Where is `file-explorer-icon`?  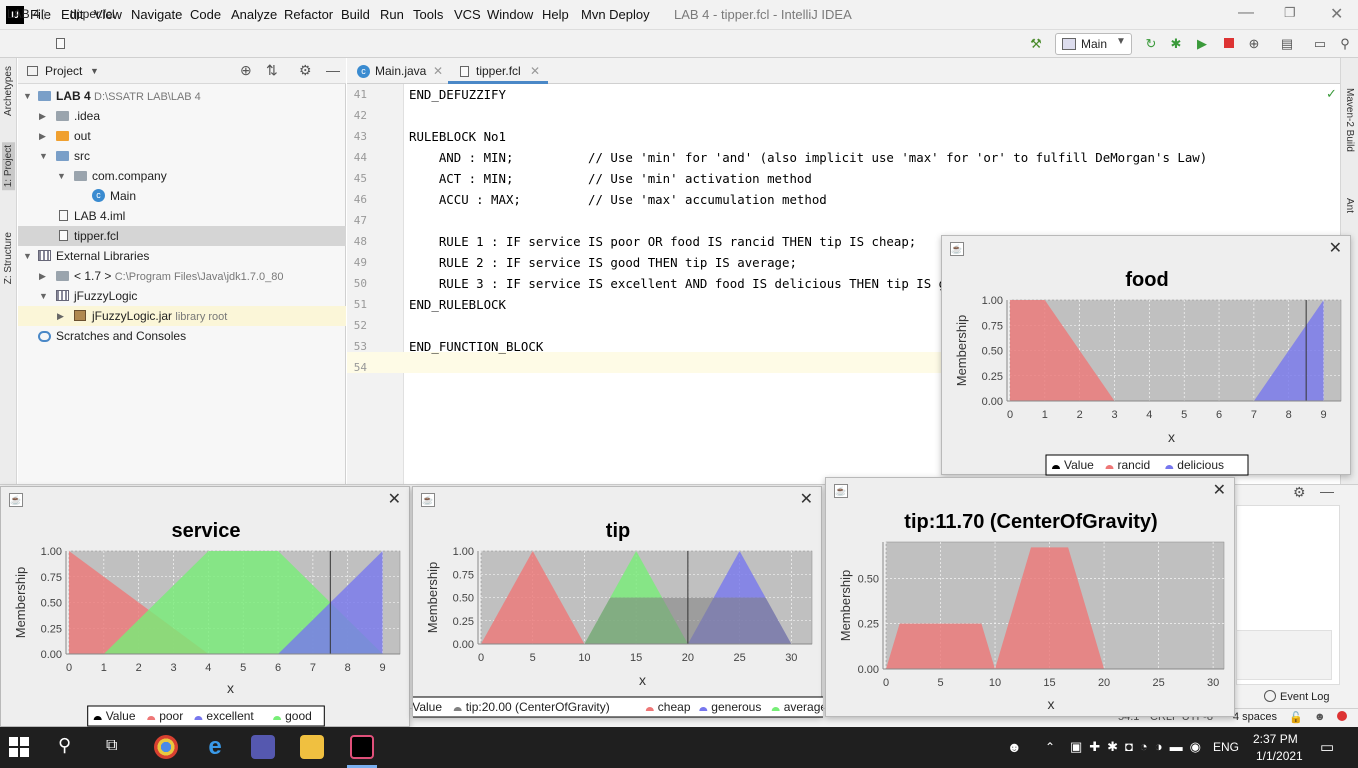 file-explorer-icon is located at coordinates (312, 747).